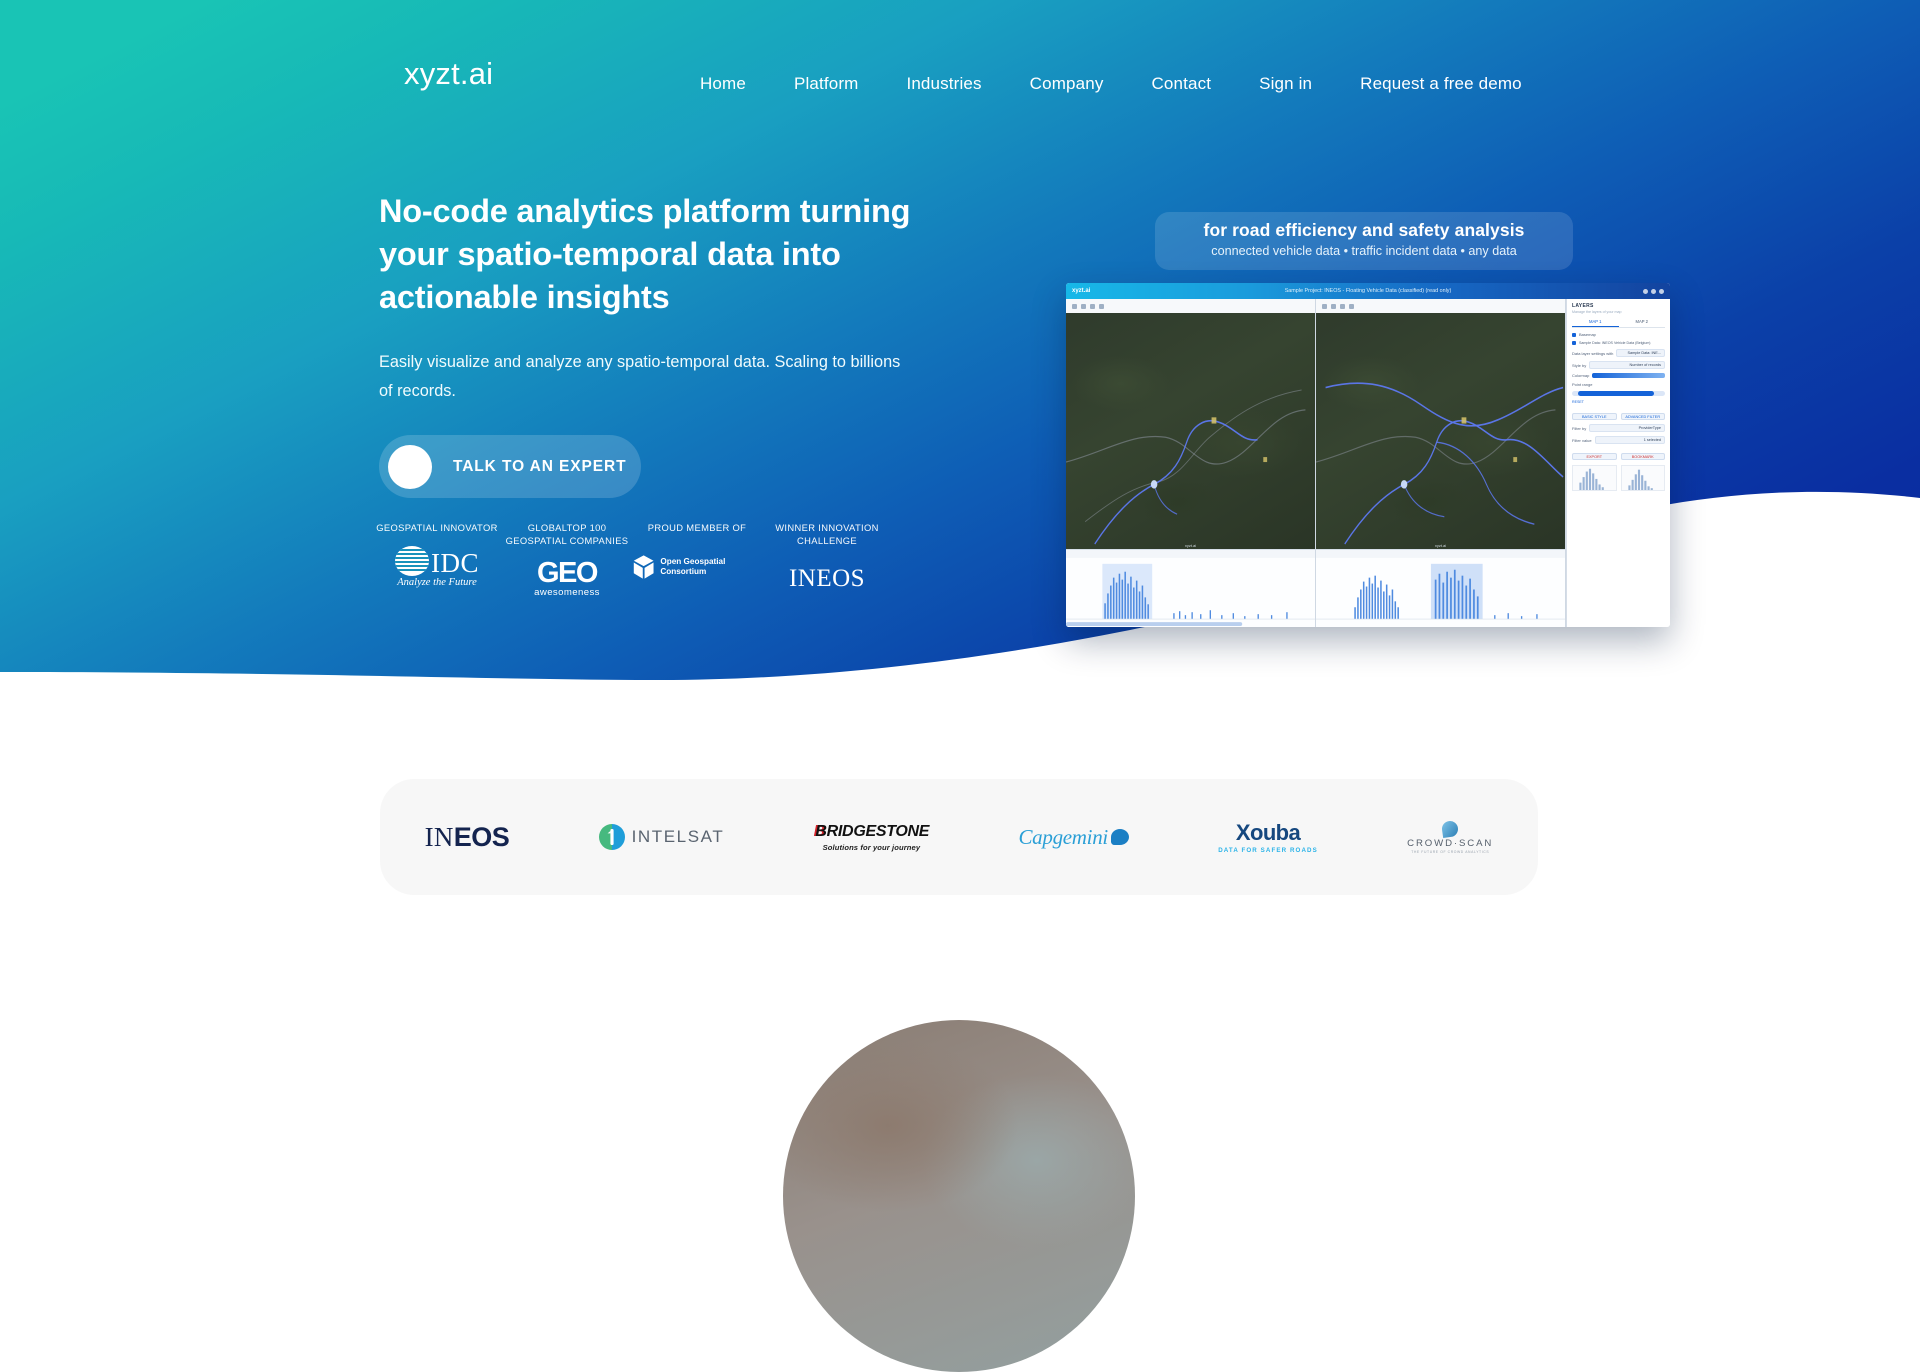  What do you see at coordinates (697, 527) in the screenshot?
I see `award-caption: PROUD MEMBER OF` at bounding box center [697, 527].